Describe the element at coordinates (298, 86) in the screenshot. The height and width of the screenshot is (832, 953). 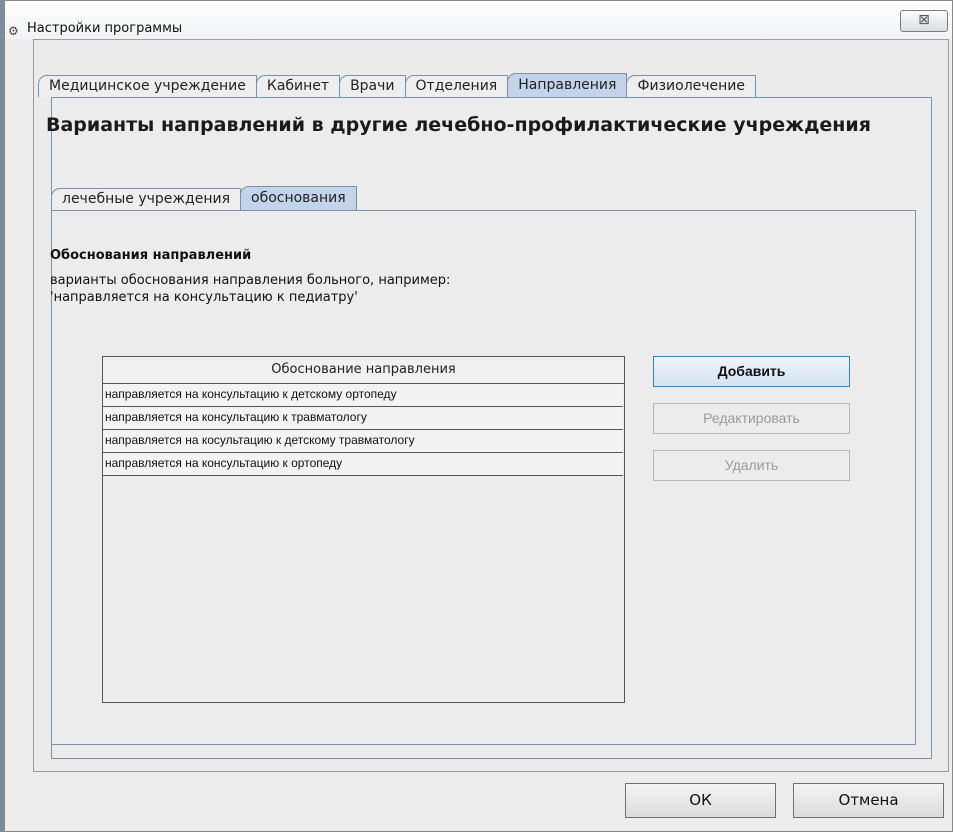
I see `tab-office: Кабинет` at that location.